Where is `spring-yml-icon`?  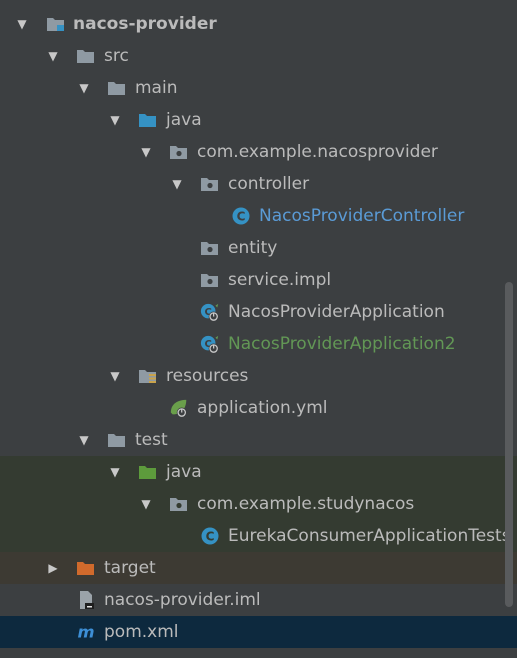 spring-yml-icon is located at coordinates (179, 408).